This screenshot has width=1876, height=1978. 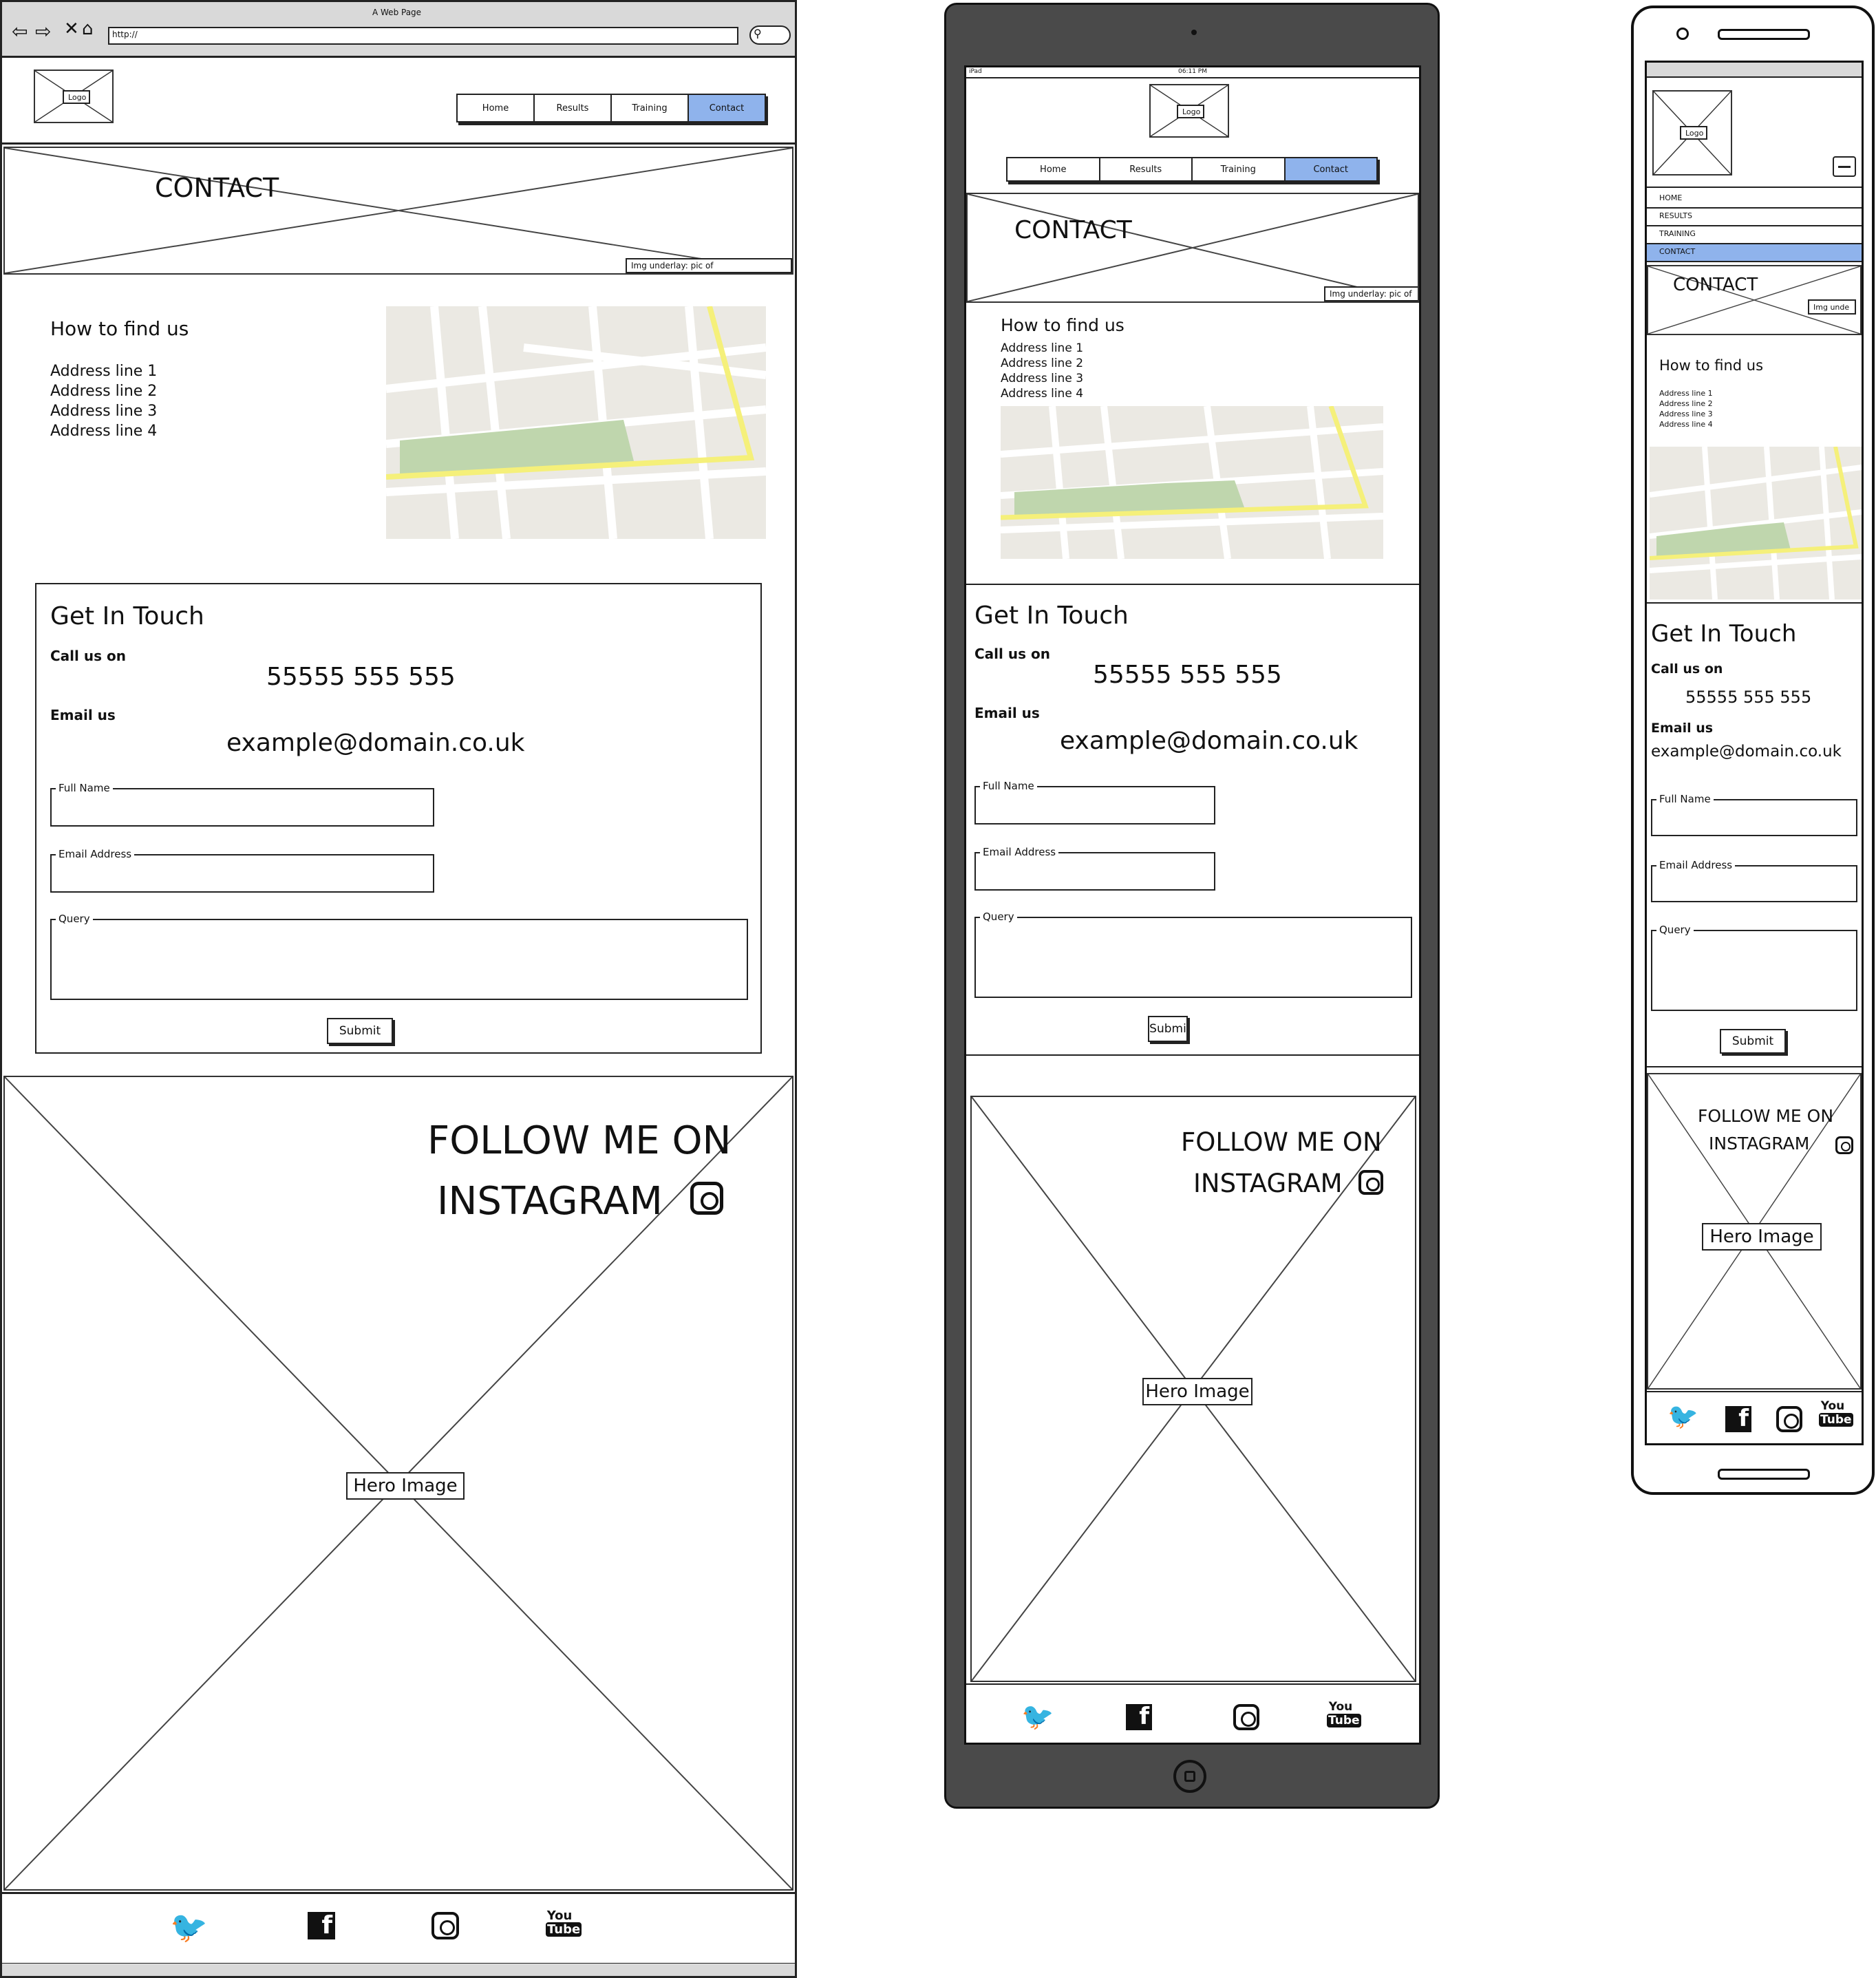 I want to click on mobile-home-bar, so click(x=1764, y=1474).